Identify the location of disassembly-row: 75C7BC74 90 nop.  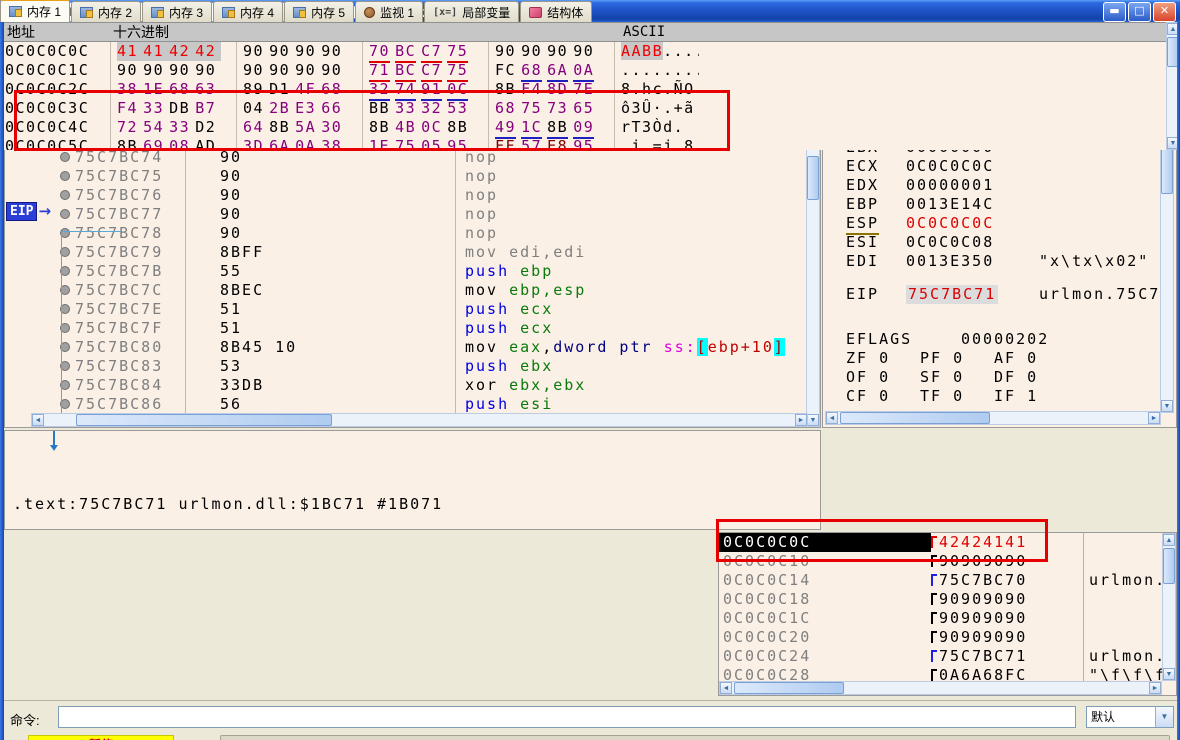
(405, 157).